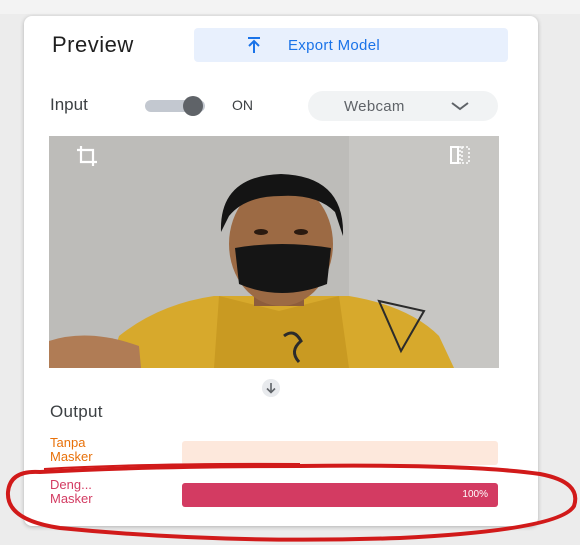 This screenshot has width=580, height=545. I want to click on toggle-state-label: ON, so click(242, 105).